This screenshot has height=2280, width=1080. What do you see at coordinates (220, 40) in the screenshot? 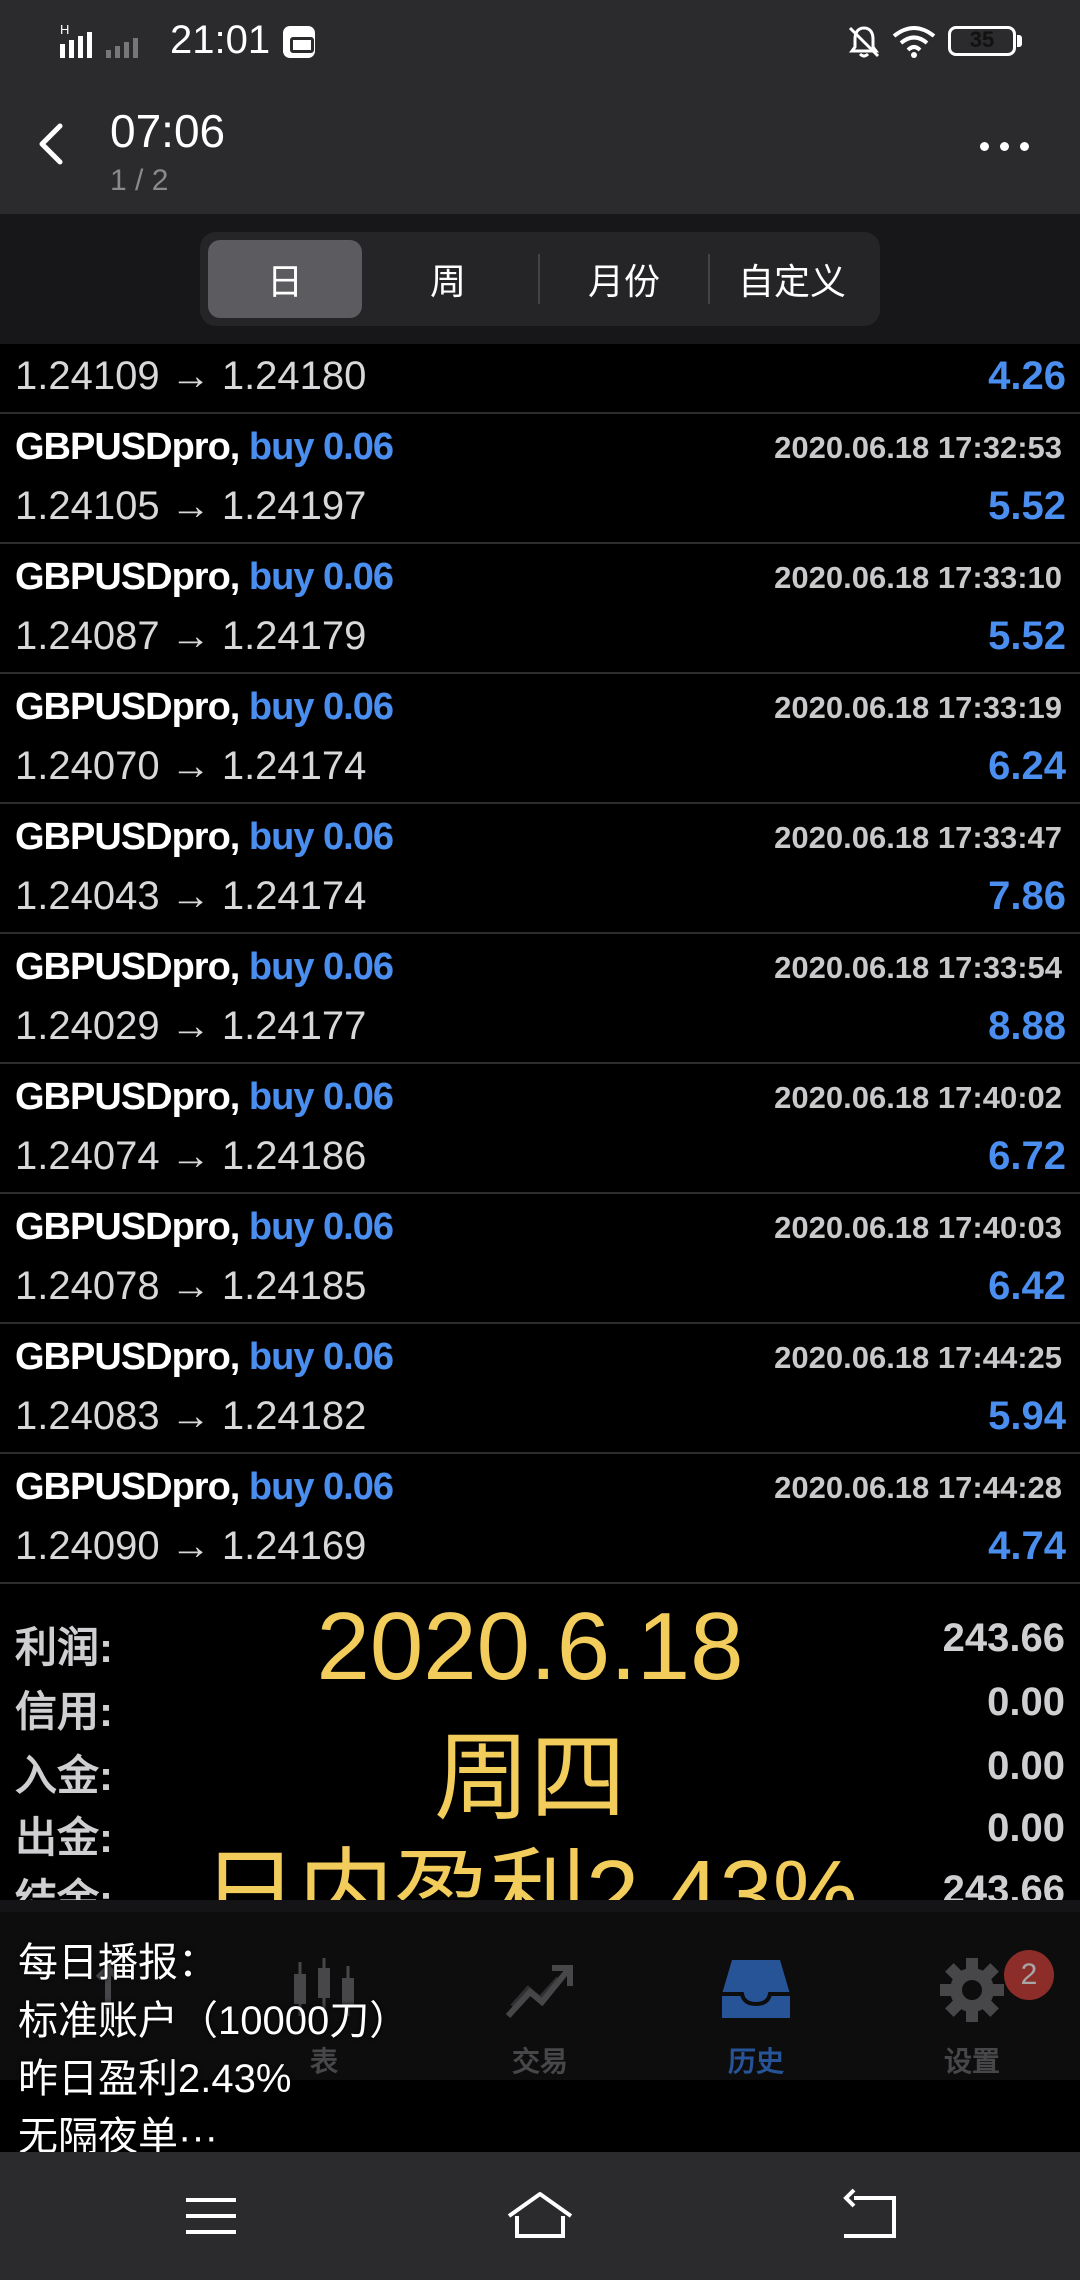
I see `status-time: 21:01` at bounding box center [220, 40].